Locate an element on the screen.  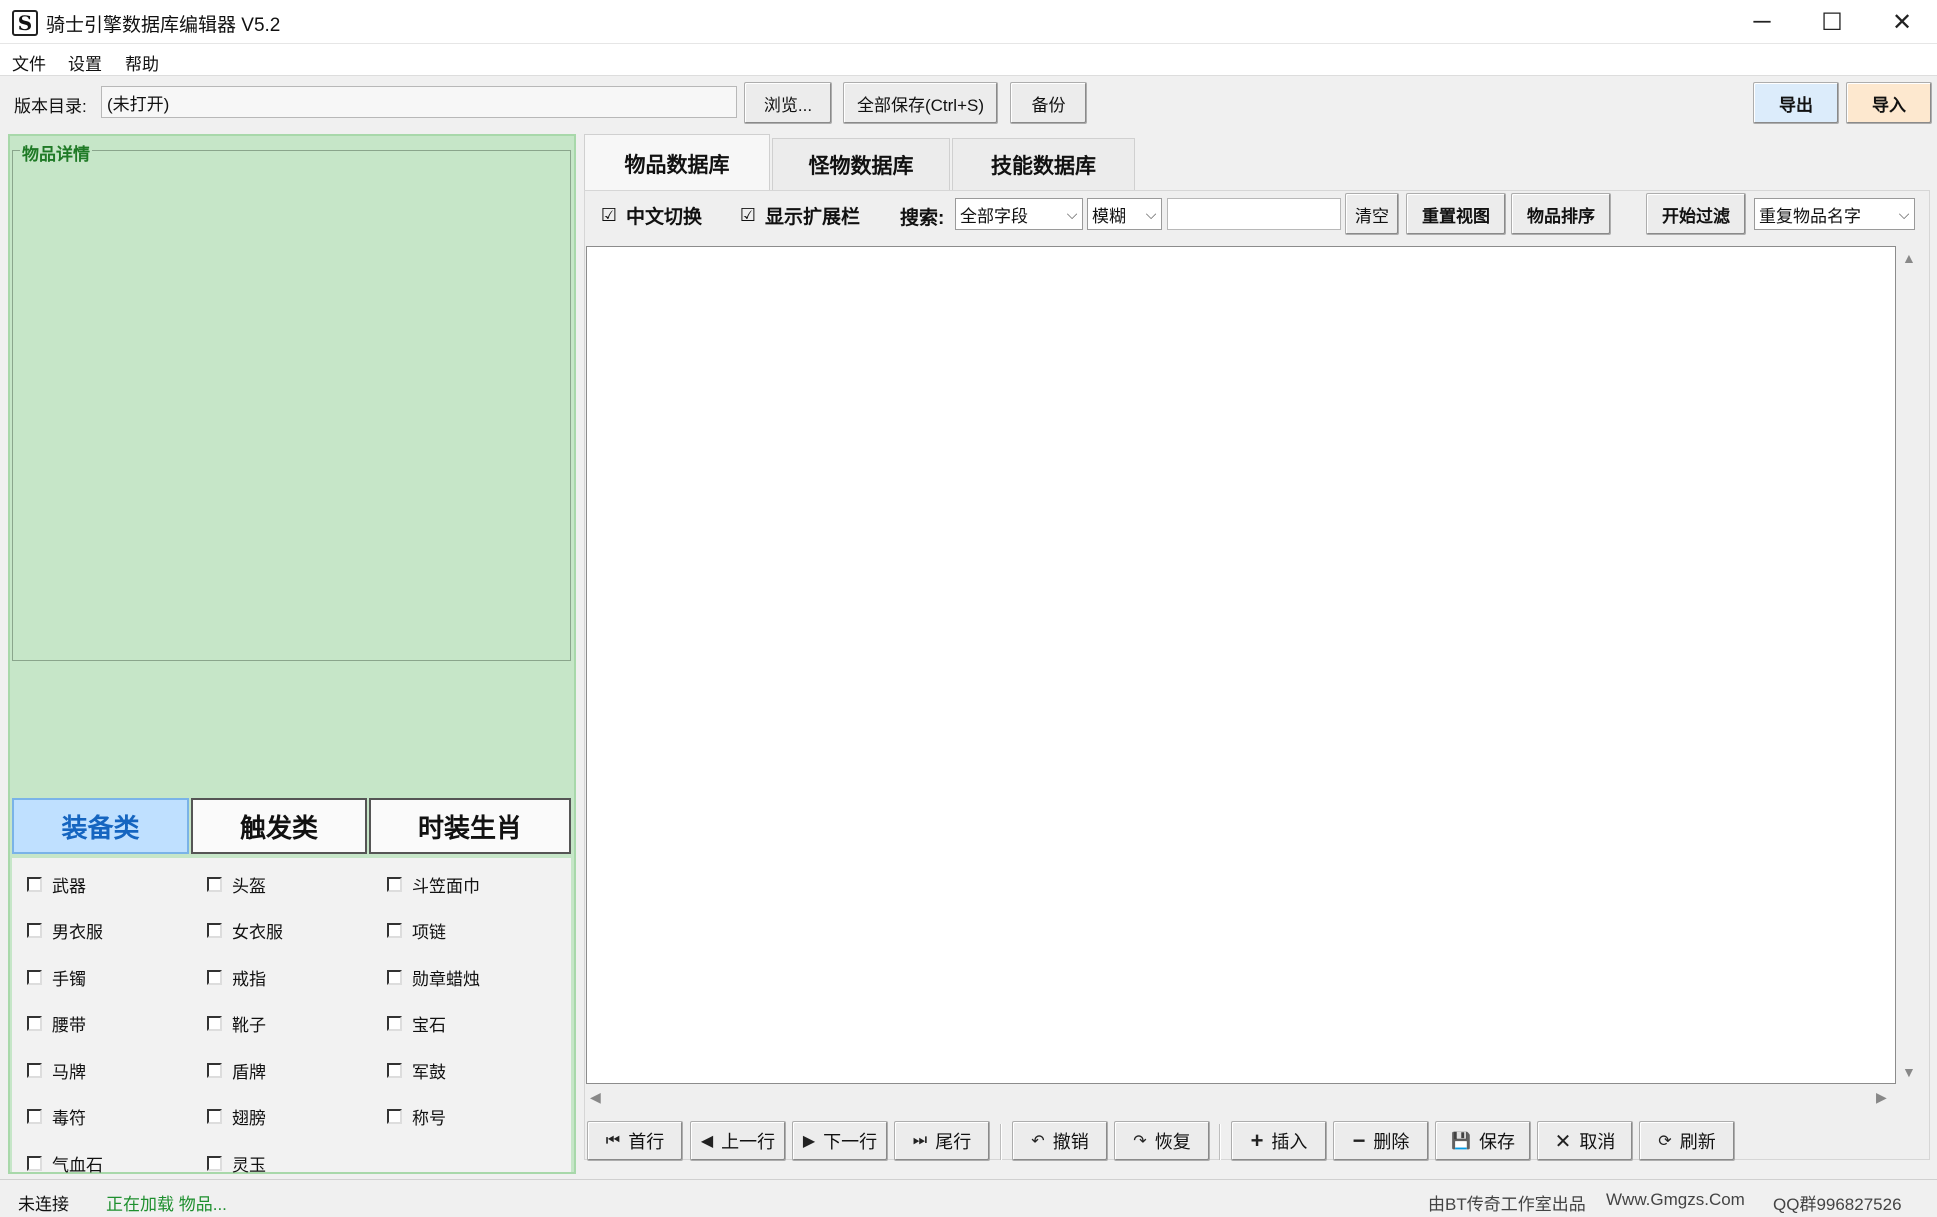
menu-help: 帮助 is located at coordinates (142, 62).